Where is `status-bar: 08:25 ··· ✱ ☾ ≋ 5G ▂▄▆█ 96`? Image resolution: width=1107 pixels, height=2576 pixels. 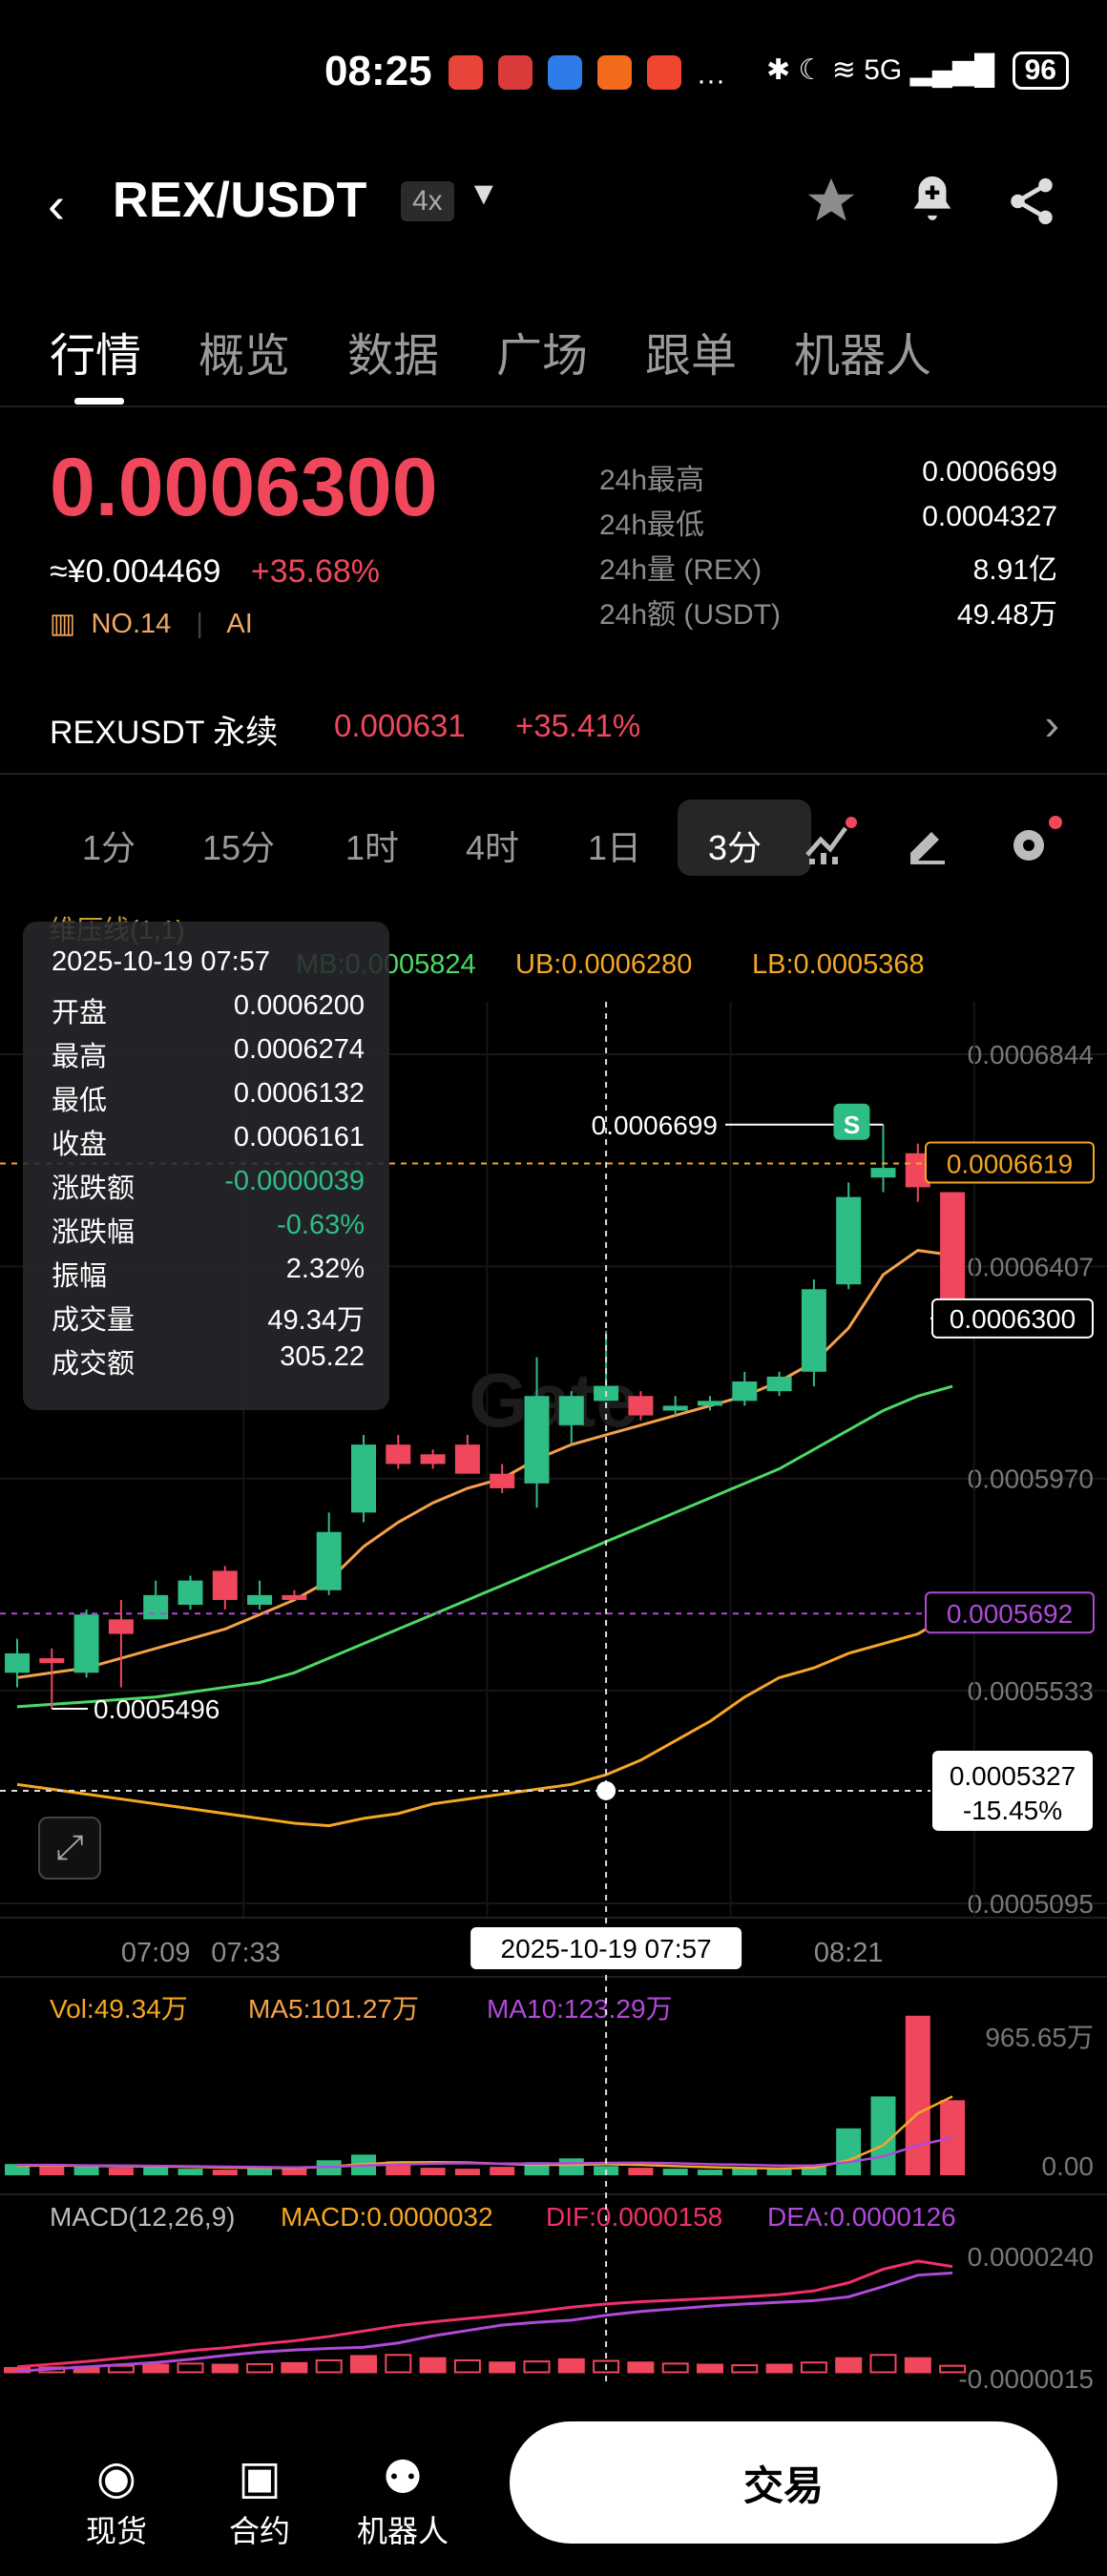
status-bar: 08:25 ··· ✱ ☾ ≋ 5G ▂▄▆█ 96 is located at coordinates (553, 76).